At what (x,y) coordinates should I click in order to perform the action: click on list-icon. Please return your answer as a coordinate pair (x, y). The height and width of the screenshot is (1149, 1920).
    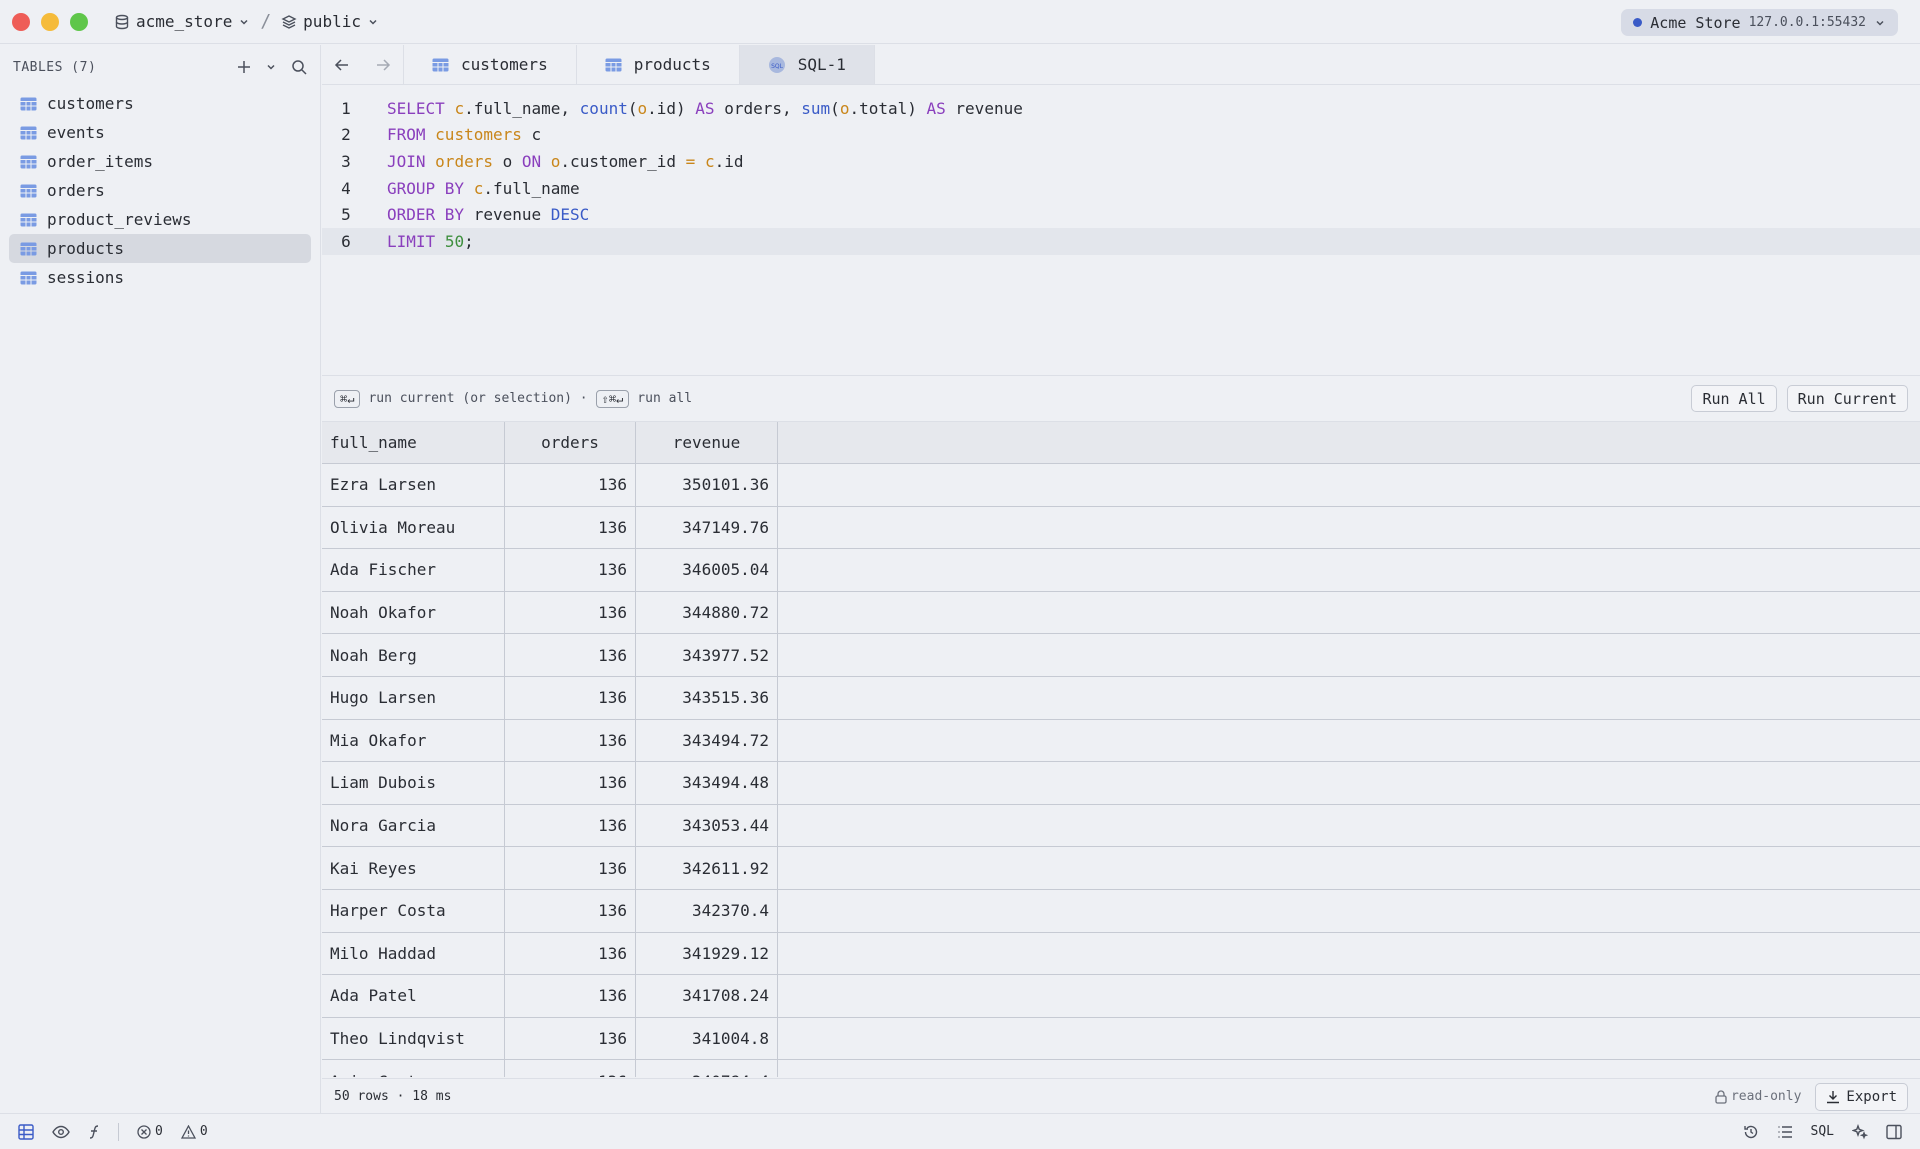
    Looking at the image, I should click on (1785, 1132).